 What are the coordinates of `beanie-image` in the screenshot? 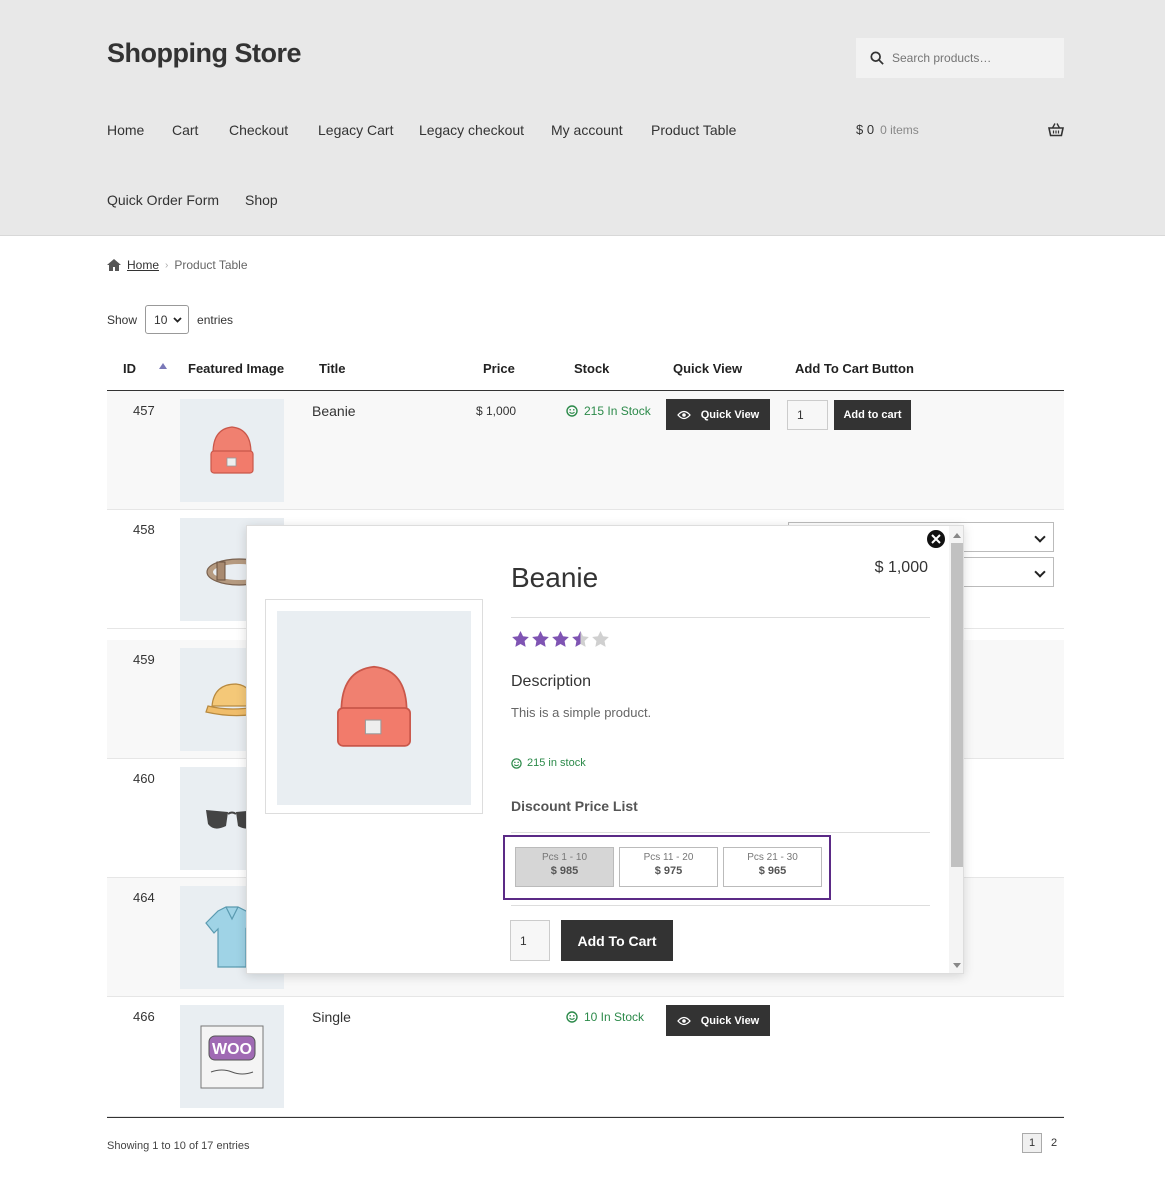 It's located at (374, 706).